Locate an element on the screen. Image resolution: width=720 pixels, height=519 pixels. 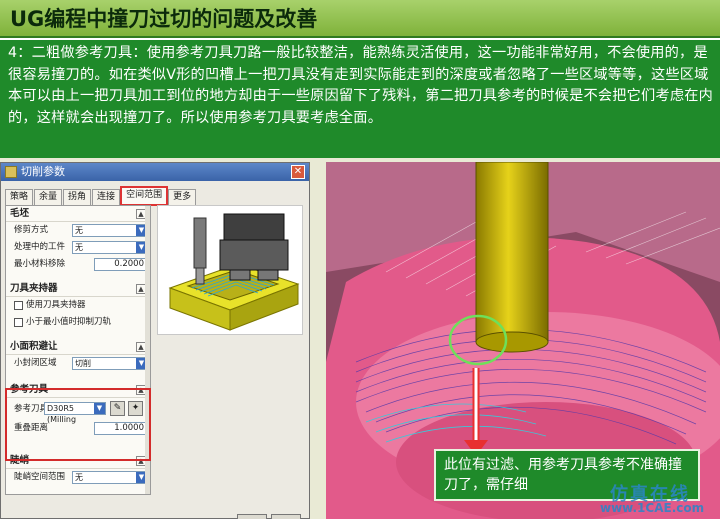
ipw-label: 处理中的工件 is located at coordinates (40, 247).